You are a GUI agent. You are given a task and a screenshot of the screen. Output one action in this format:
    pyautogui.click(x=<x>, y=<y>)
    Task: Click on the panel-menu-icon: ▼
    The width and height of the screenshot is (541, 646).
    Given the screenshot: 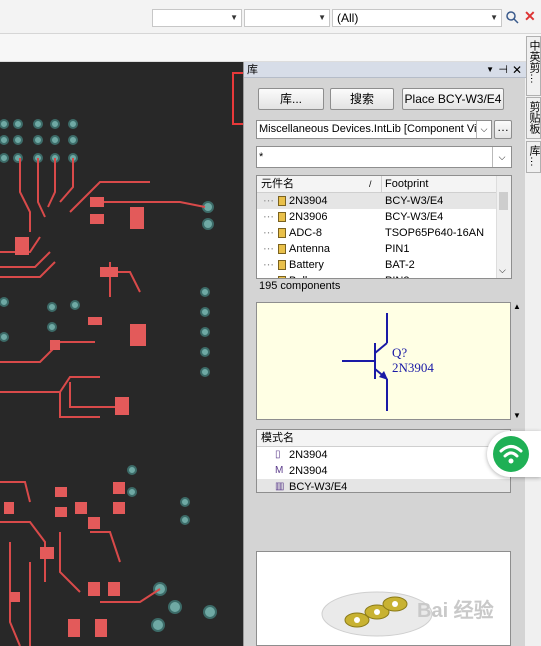 What is the action you would take?
    pyautogui.click(x=490, y=70)
    